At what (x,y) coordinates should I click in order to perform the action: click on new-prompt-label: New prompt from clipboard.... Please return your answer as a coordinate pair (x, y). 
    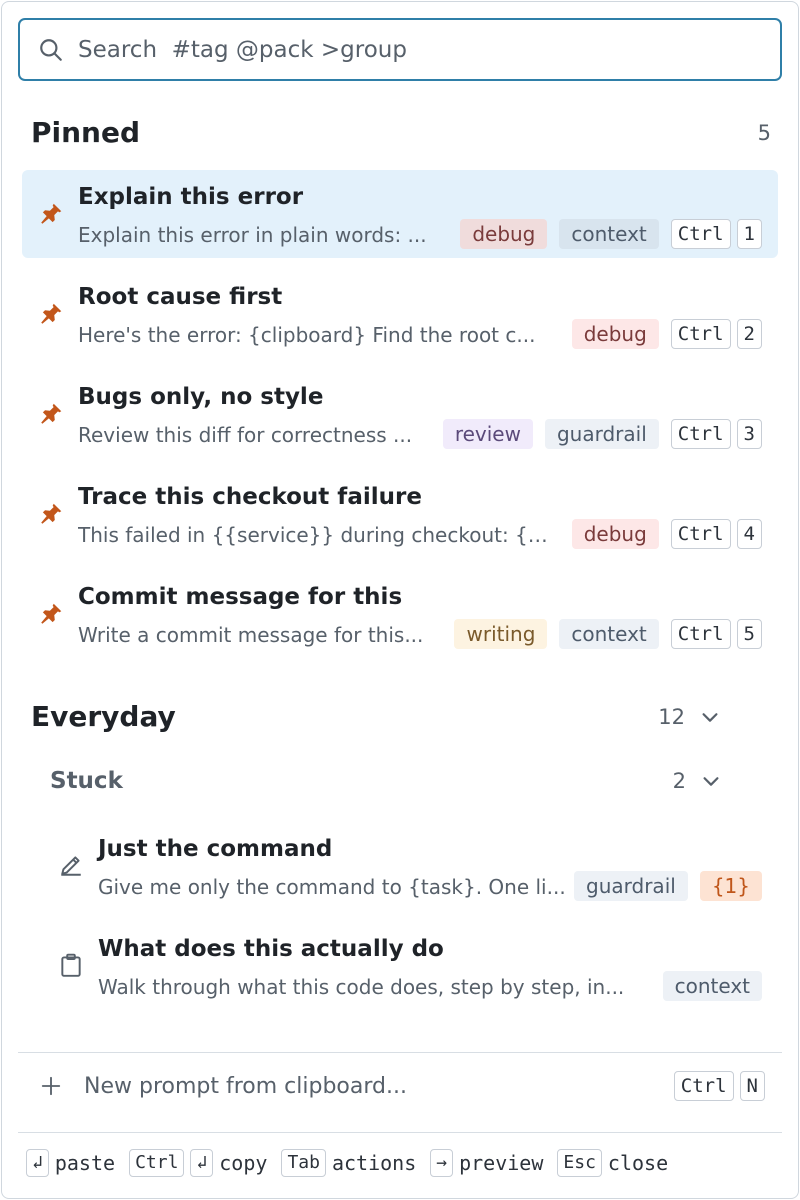
    Looking at the image, I should click on (245, 1086).